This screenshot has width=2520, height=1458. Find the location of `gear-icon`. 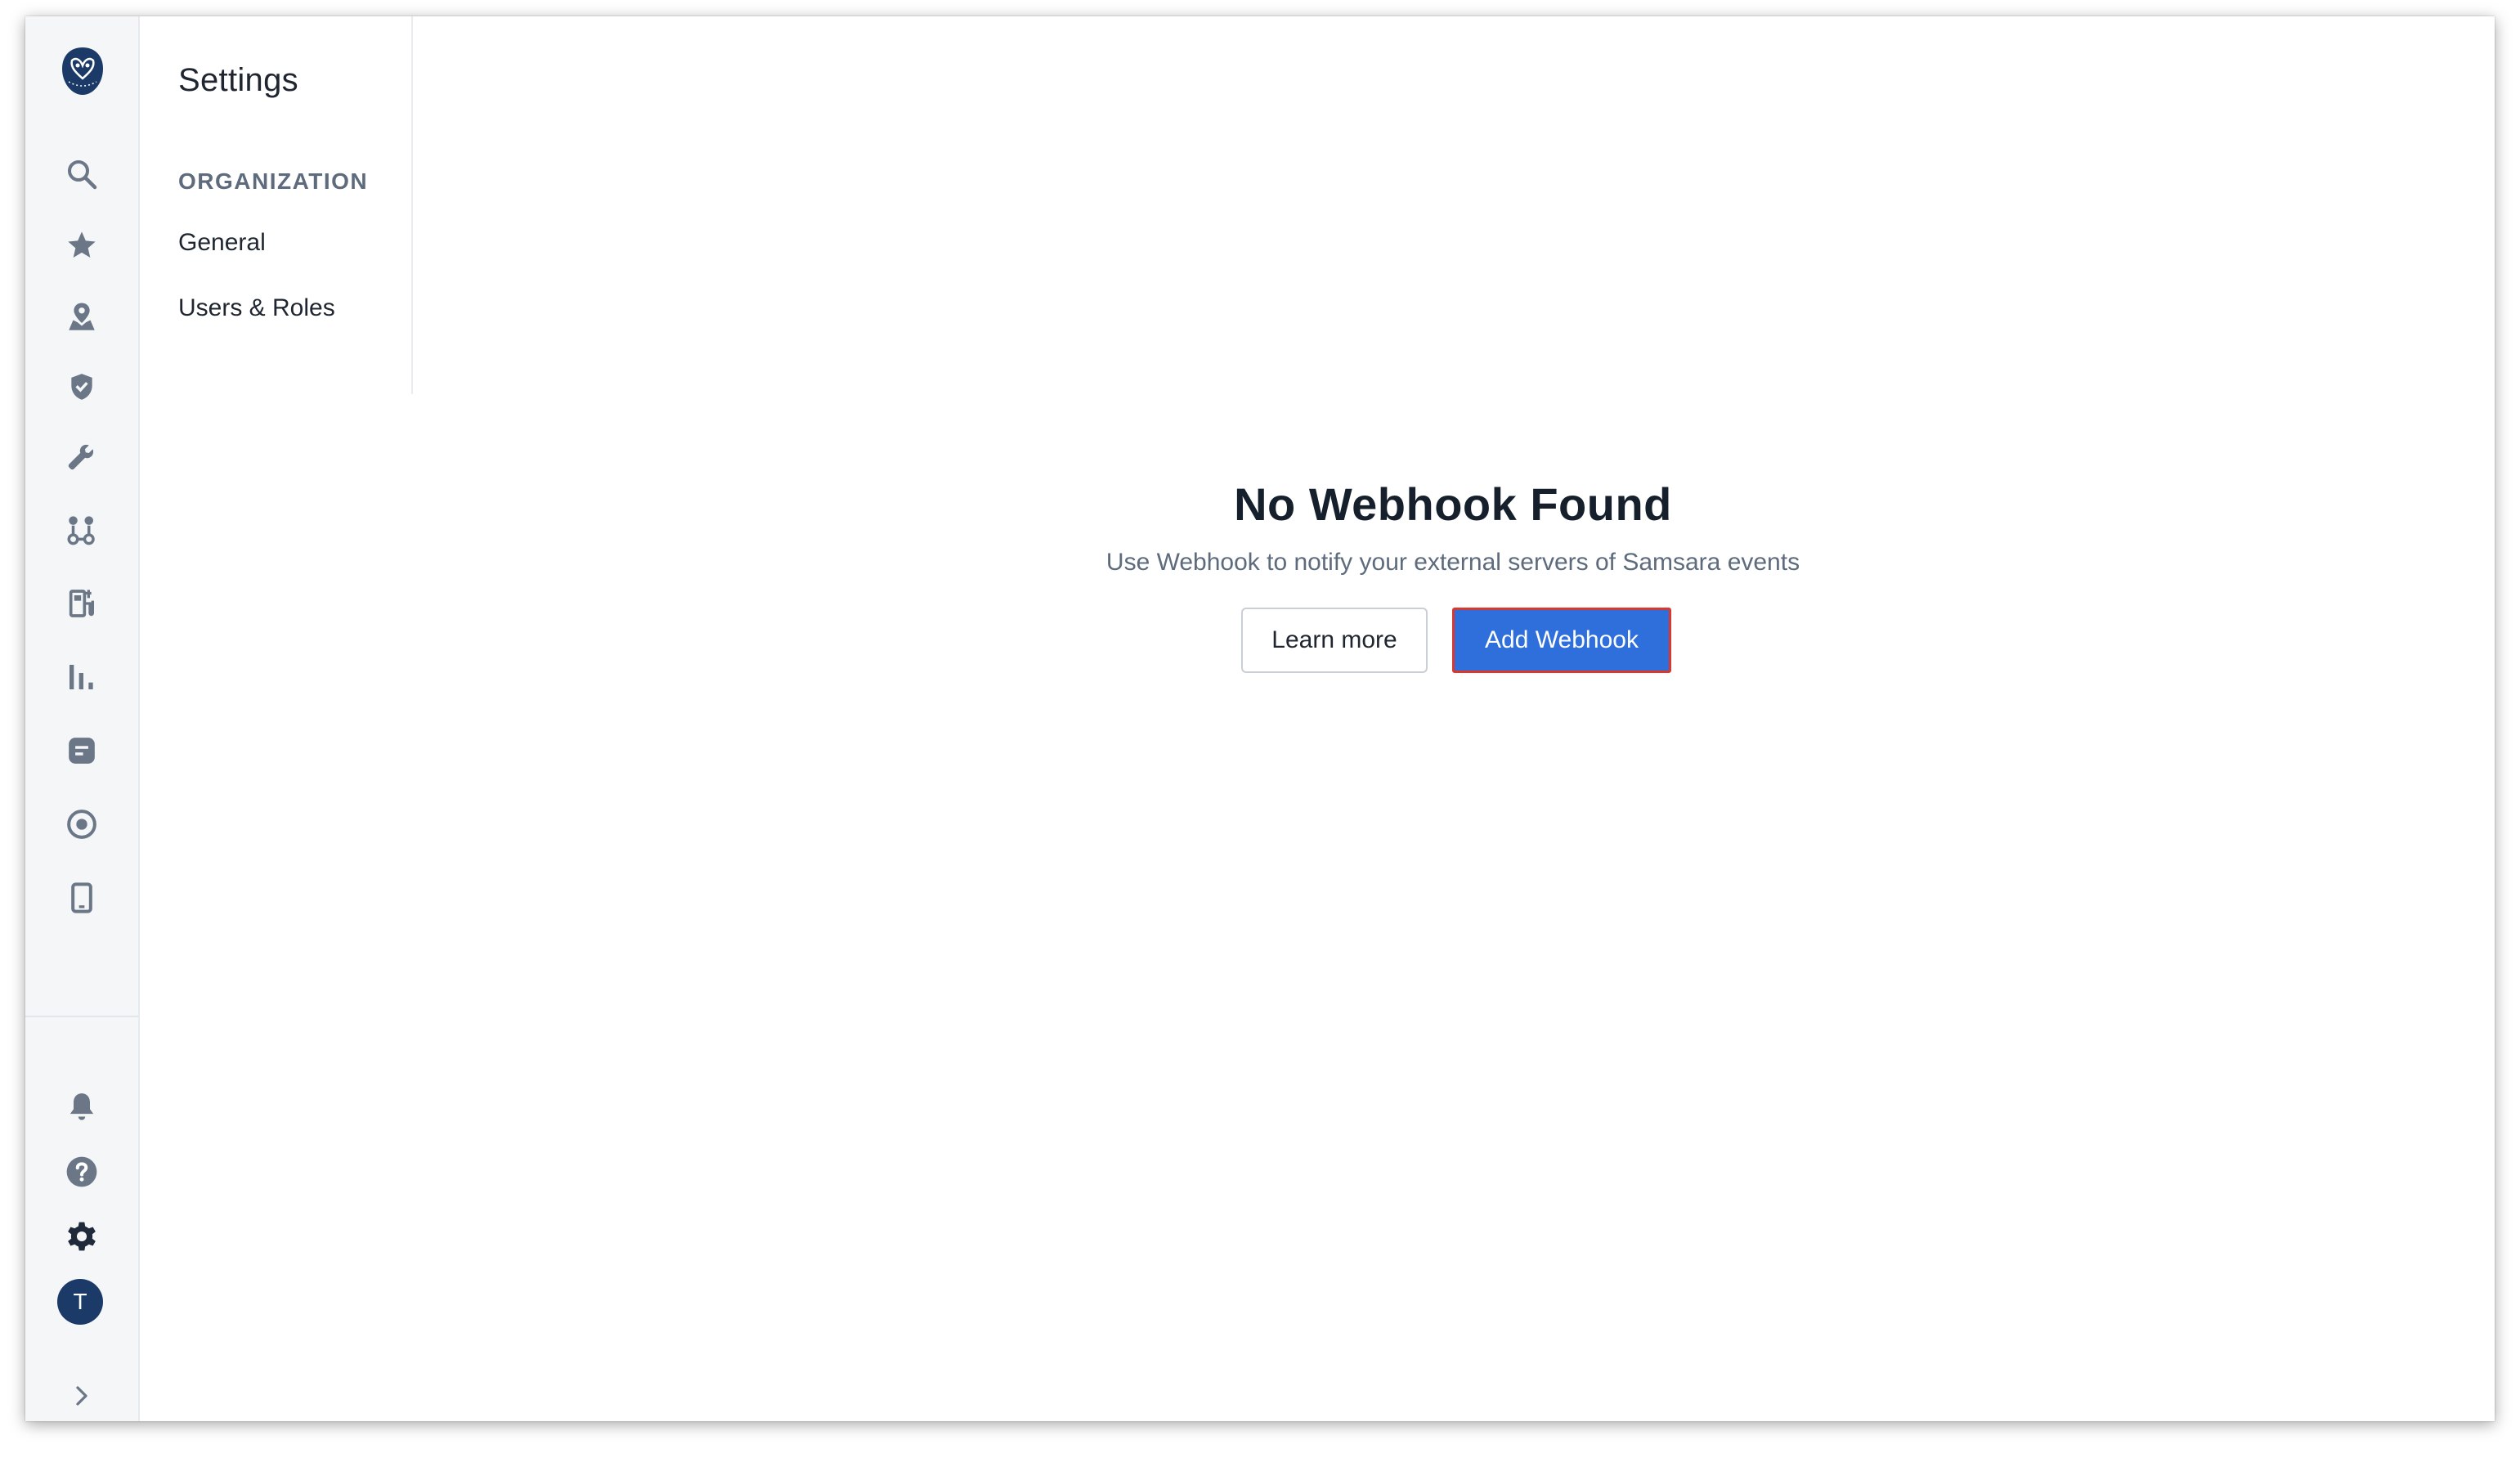

gear-icon is located at coordinates (82, 1236).